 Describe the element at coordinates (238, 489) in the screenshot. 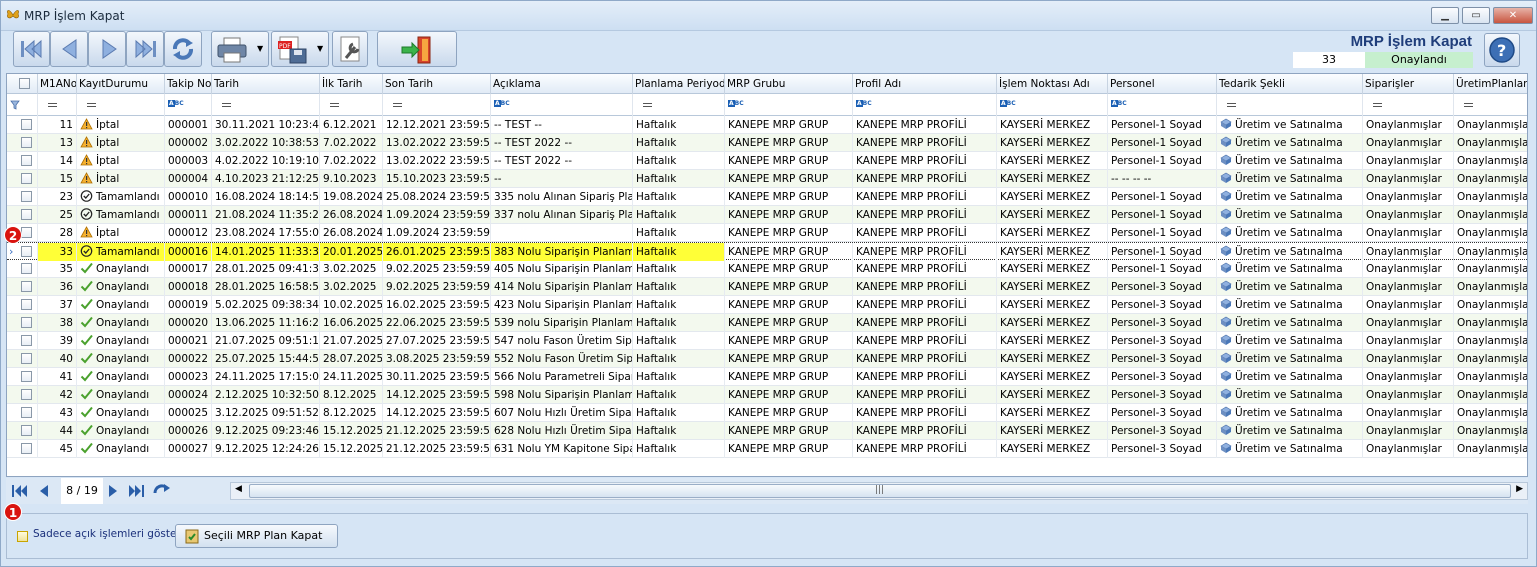

I see `scroll-left-icon: ◀` at that location.